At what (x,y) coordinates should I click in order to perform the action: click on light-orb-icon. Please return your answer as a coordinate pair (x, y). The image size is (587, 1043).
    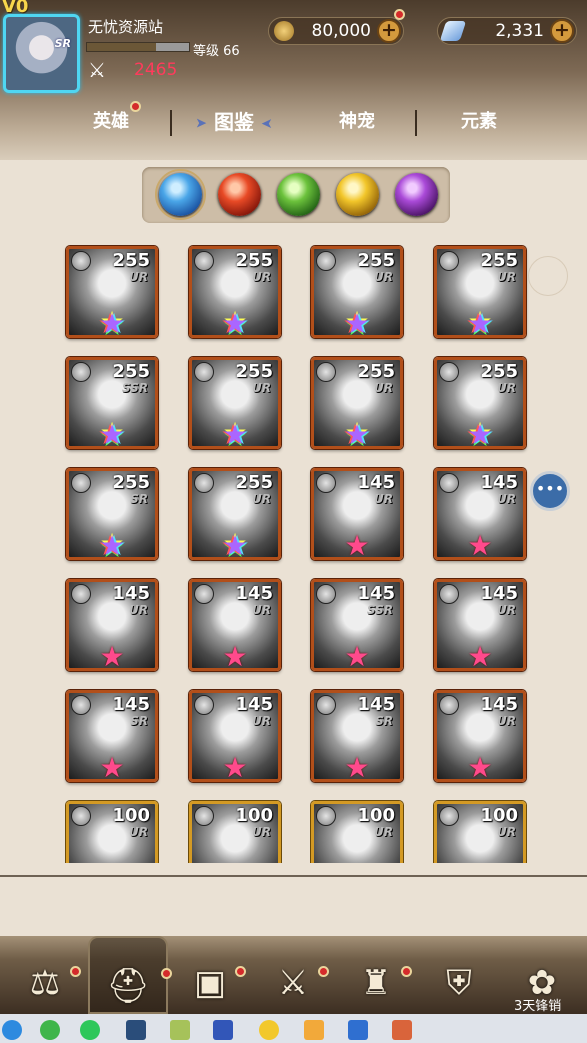
    Looking at the image, I should click on (357, 194).